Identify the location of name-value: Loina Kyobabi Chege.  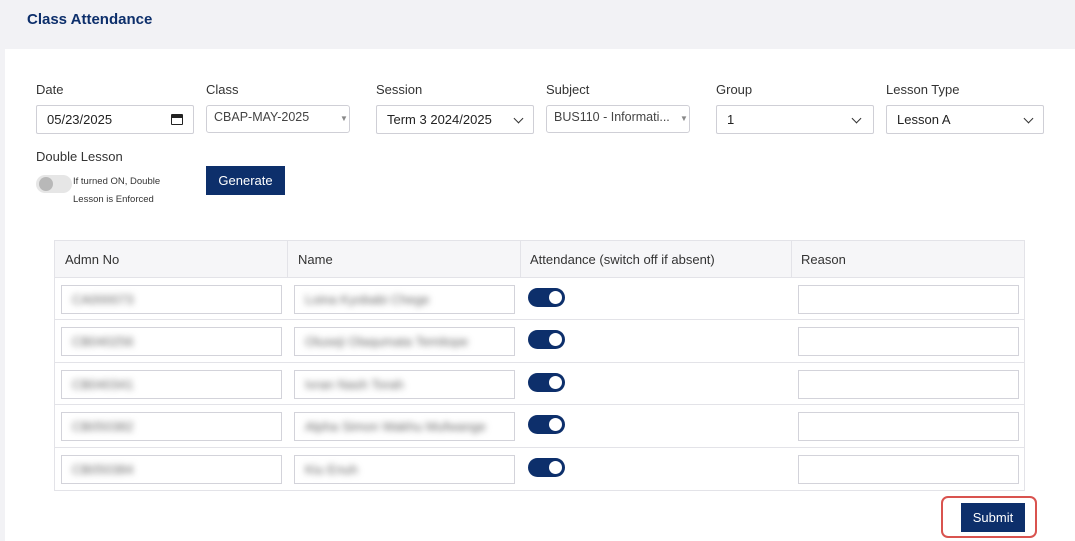
(367, 299).